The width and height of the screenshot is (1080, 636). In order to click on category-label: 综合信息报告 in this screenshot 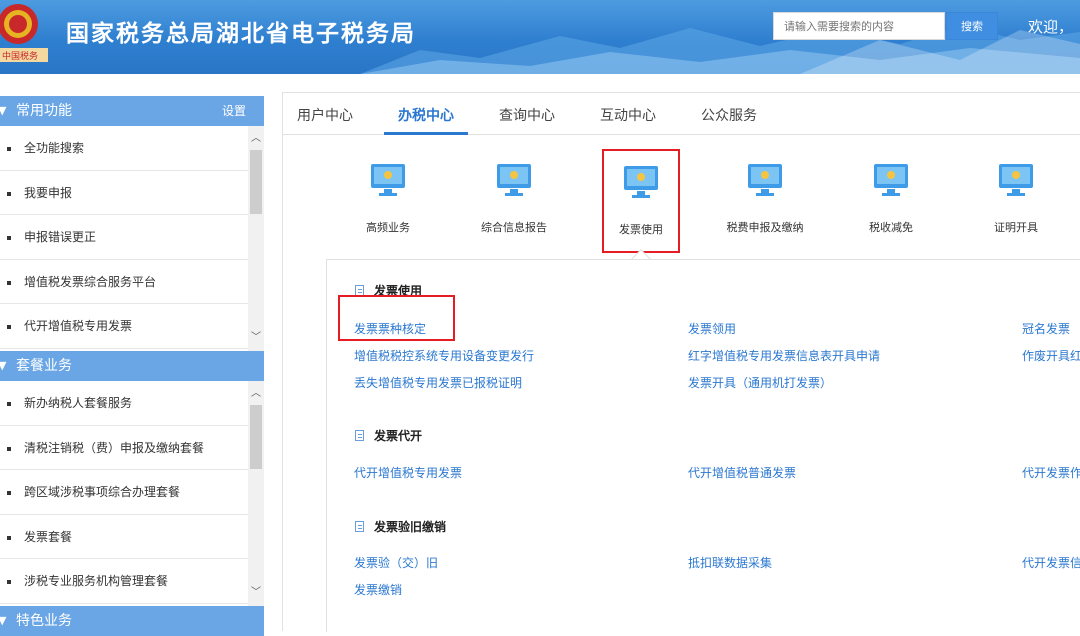, I will do `click(514, 227)`.